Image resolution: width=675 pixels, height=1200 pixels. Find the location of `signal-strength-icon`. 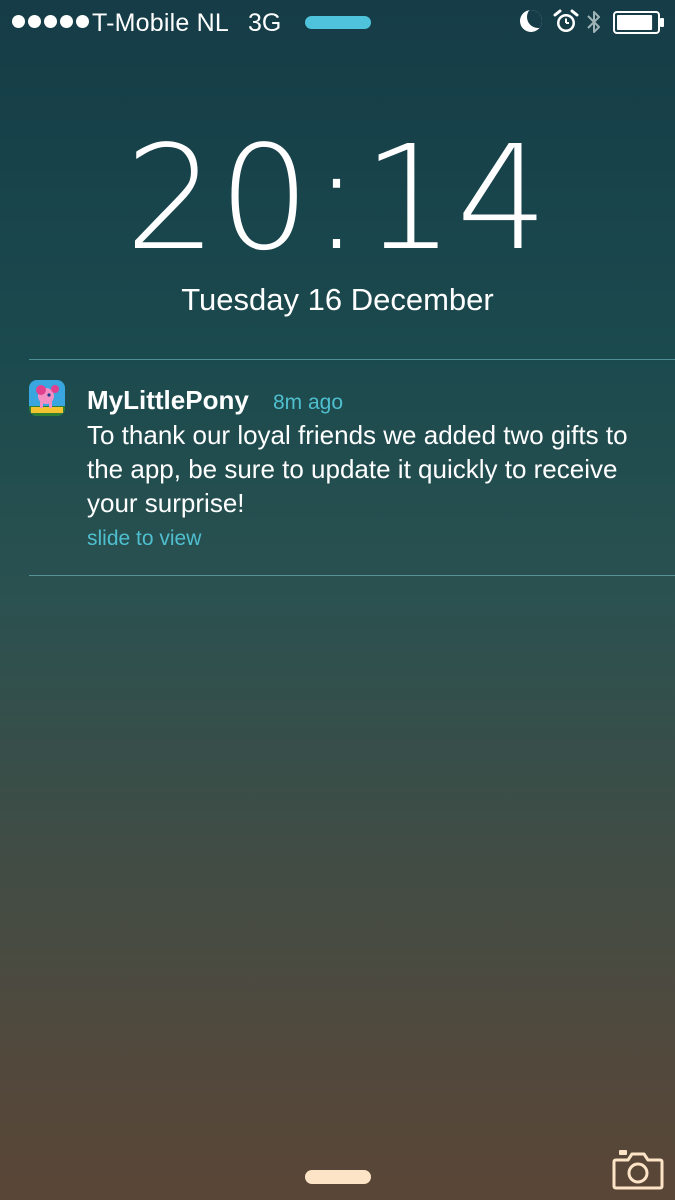

signal-strength-icon is located at coordinates (50, 21).